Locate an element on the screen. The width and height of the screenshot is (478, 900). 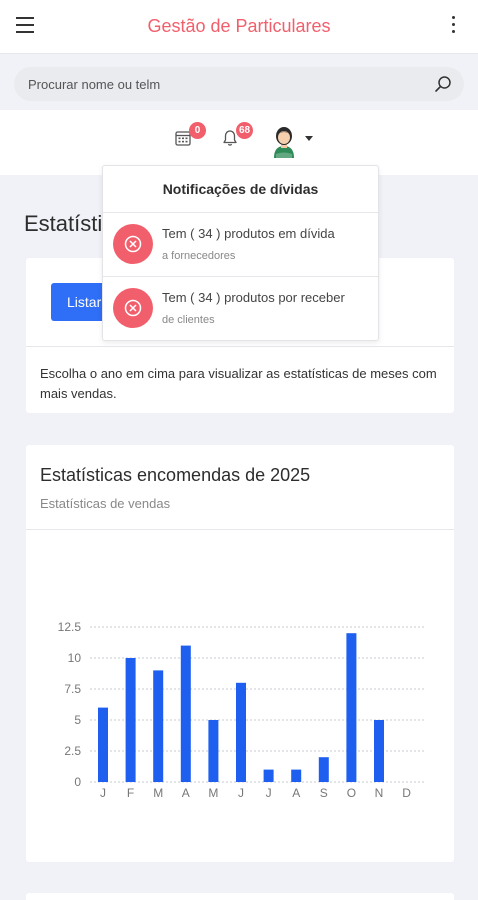
next-card is located at coordinates (240, 896).